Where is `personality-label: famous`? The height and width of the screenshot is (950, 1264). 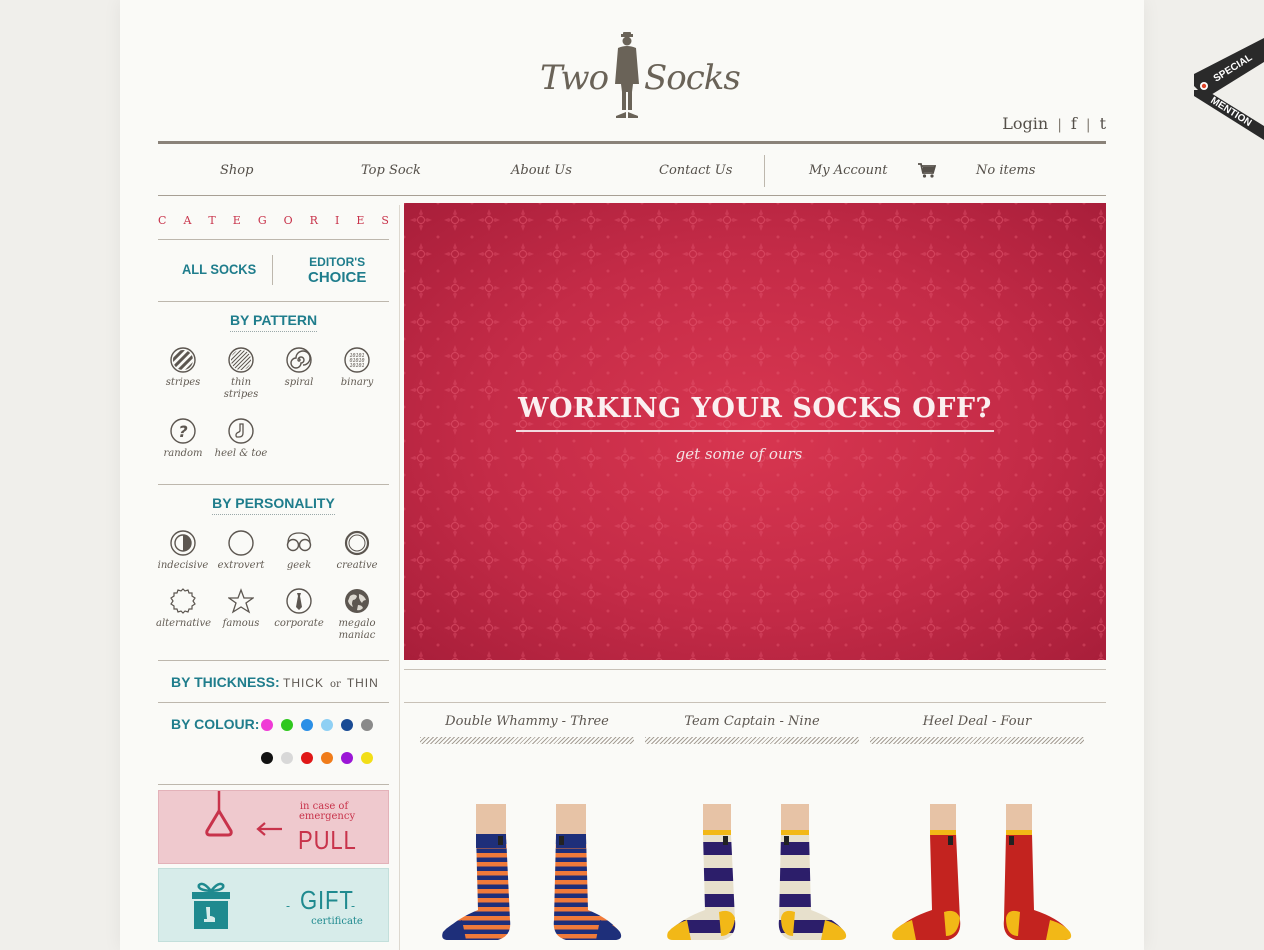
personality-label: famous is located at coordinates (241, 623).